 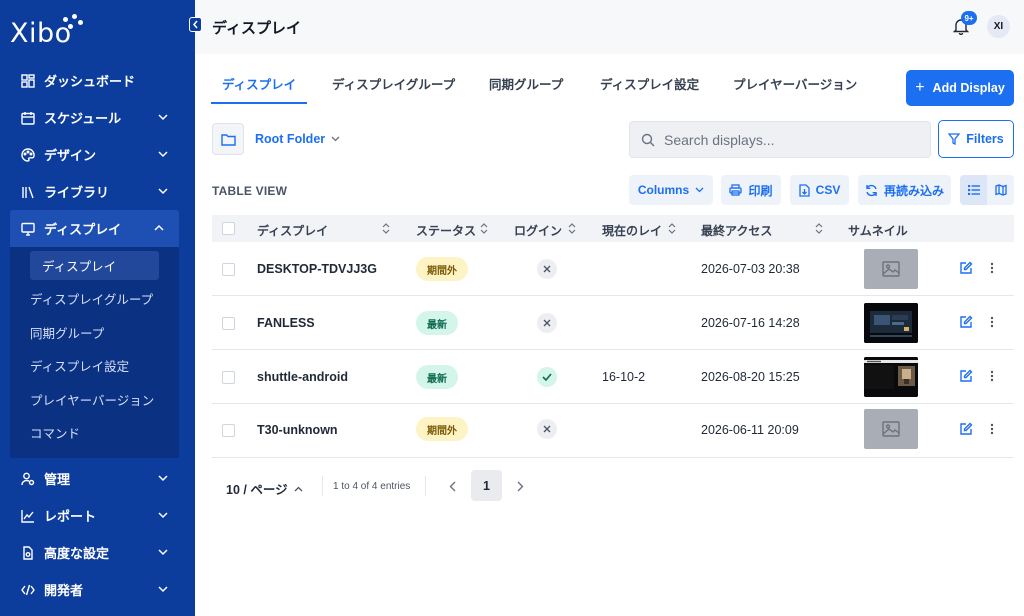 I want to click on tab-sync-groups: 同期グループ, so click(x=526, y=89).